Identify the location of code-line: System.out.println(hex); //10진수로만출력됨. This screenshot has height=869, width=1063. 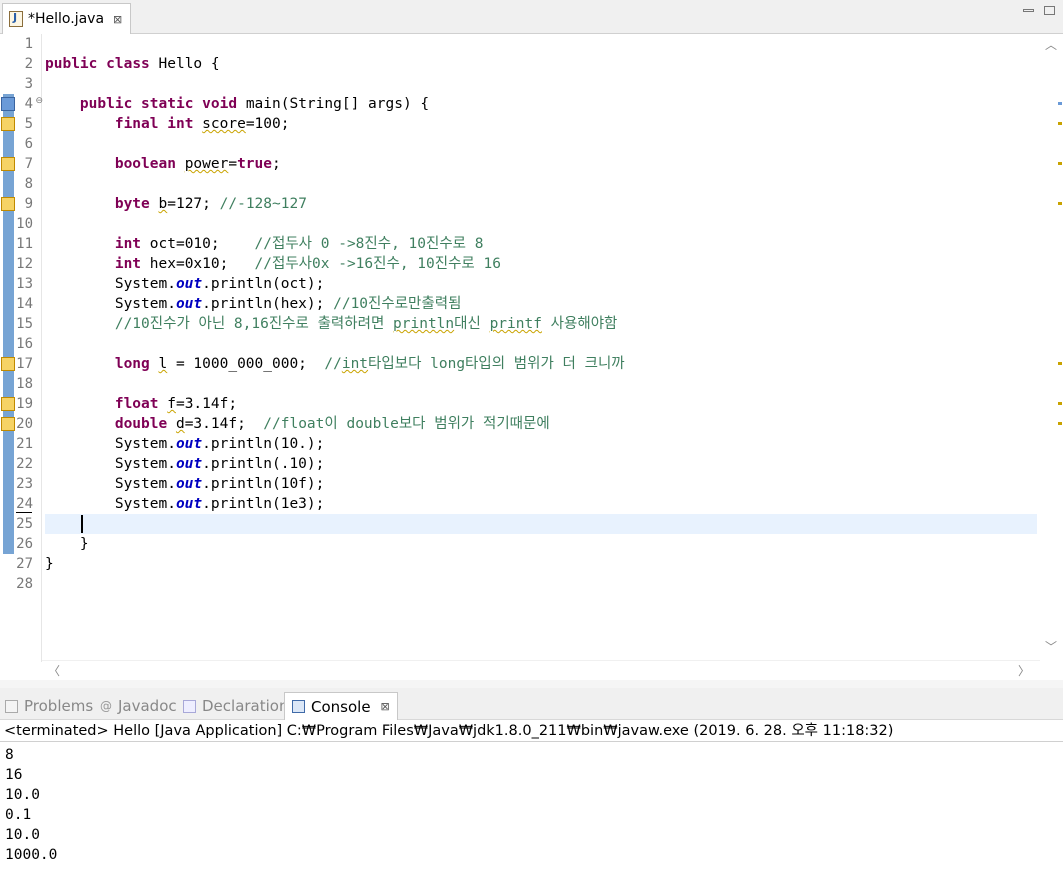
(253, 304).